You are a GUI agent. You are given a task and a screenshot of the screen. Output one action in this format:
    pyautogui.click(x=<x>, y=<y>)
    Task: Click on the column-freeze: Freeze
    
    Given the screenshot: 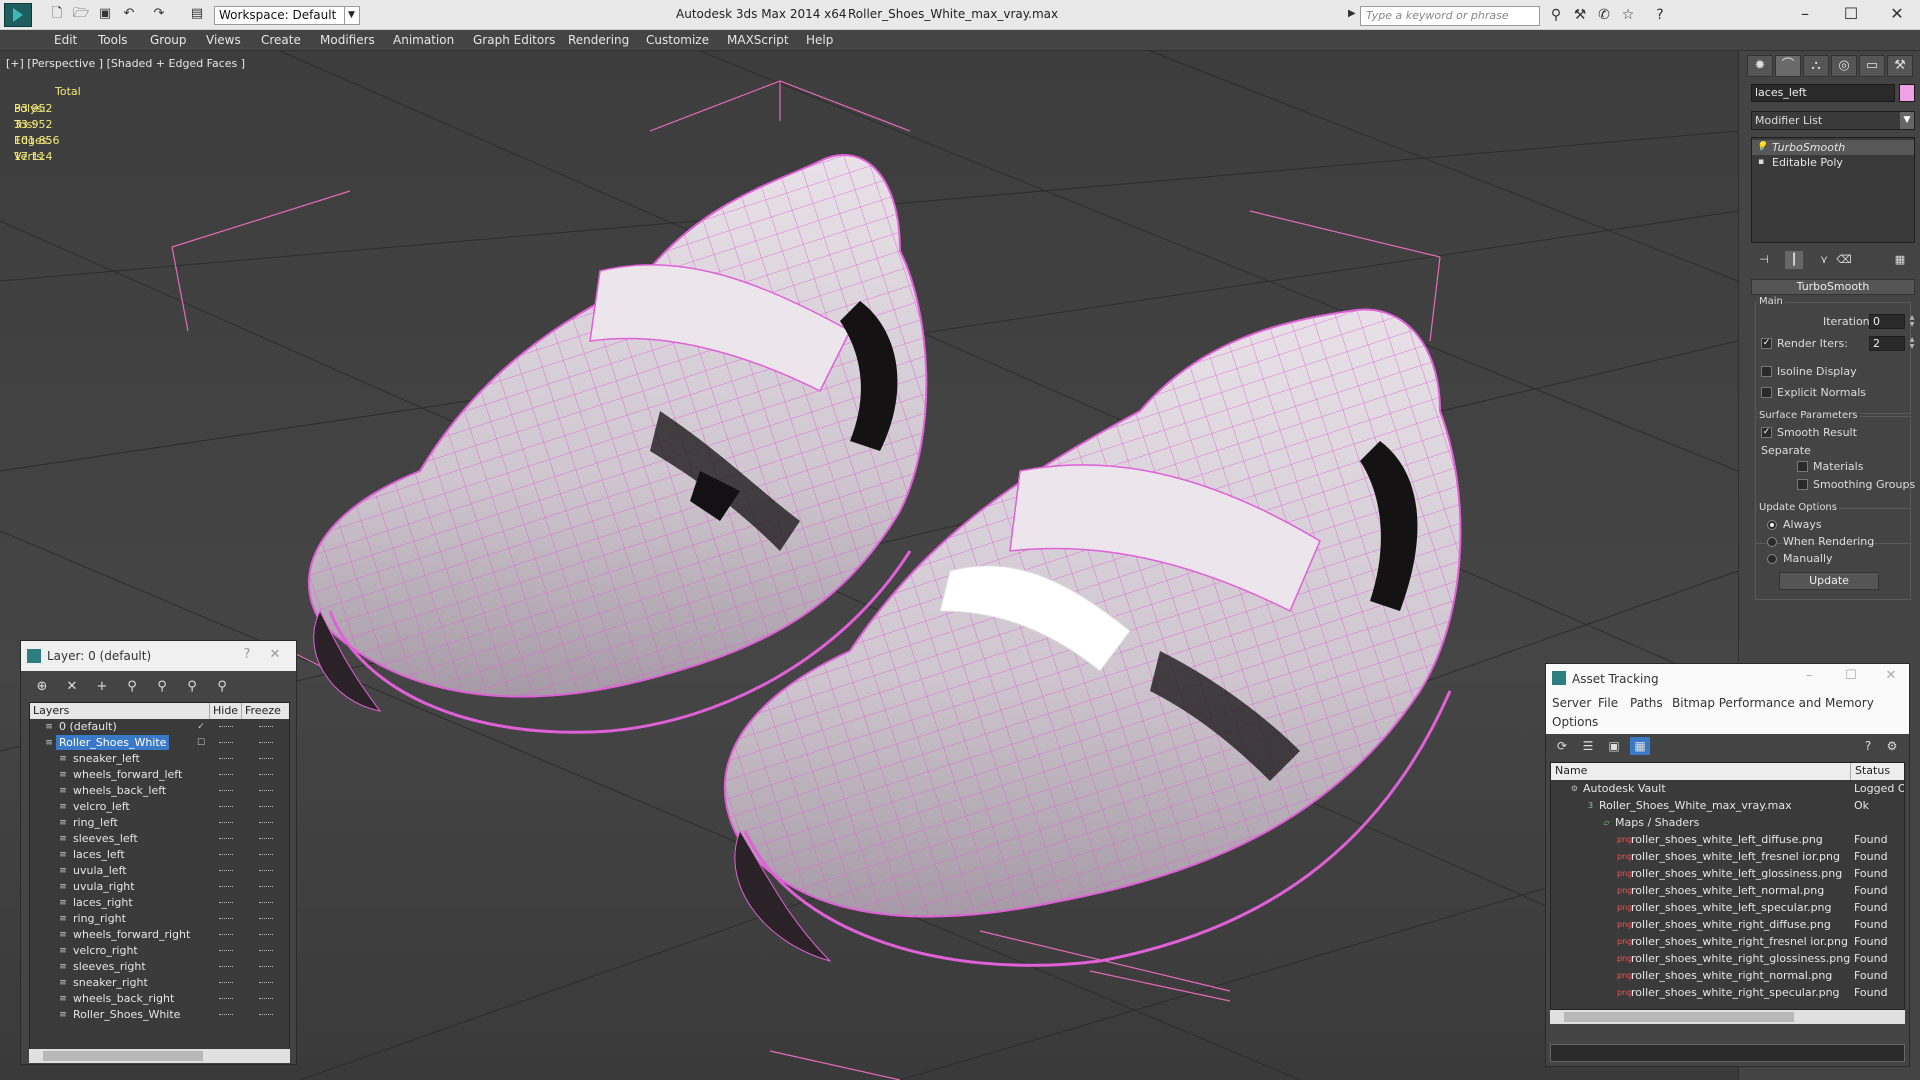 What is the action you would take?
    pyautogui.click(x=265, y=711)
    